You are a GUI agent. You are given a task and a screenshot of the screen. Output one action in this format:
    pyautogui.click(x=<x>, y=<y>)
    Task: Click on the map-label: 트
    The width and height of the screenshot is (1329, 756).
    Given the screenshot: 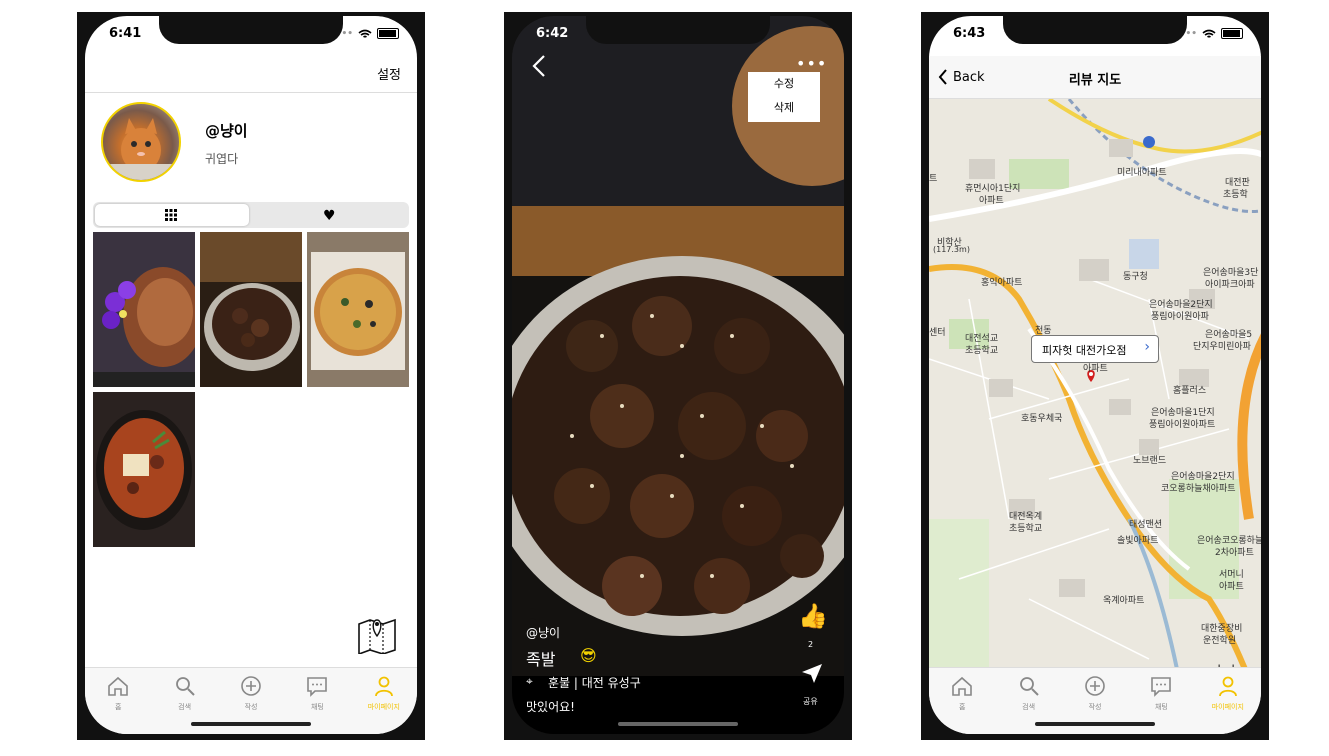 What is the action you would take?
    pyautogui.click(x=933, y=179)
    